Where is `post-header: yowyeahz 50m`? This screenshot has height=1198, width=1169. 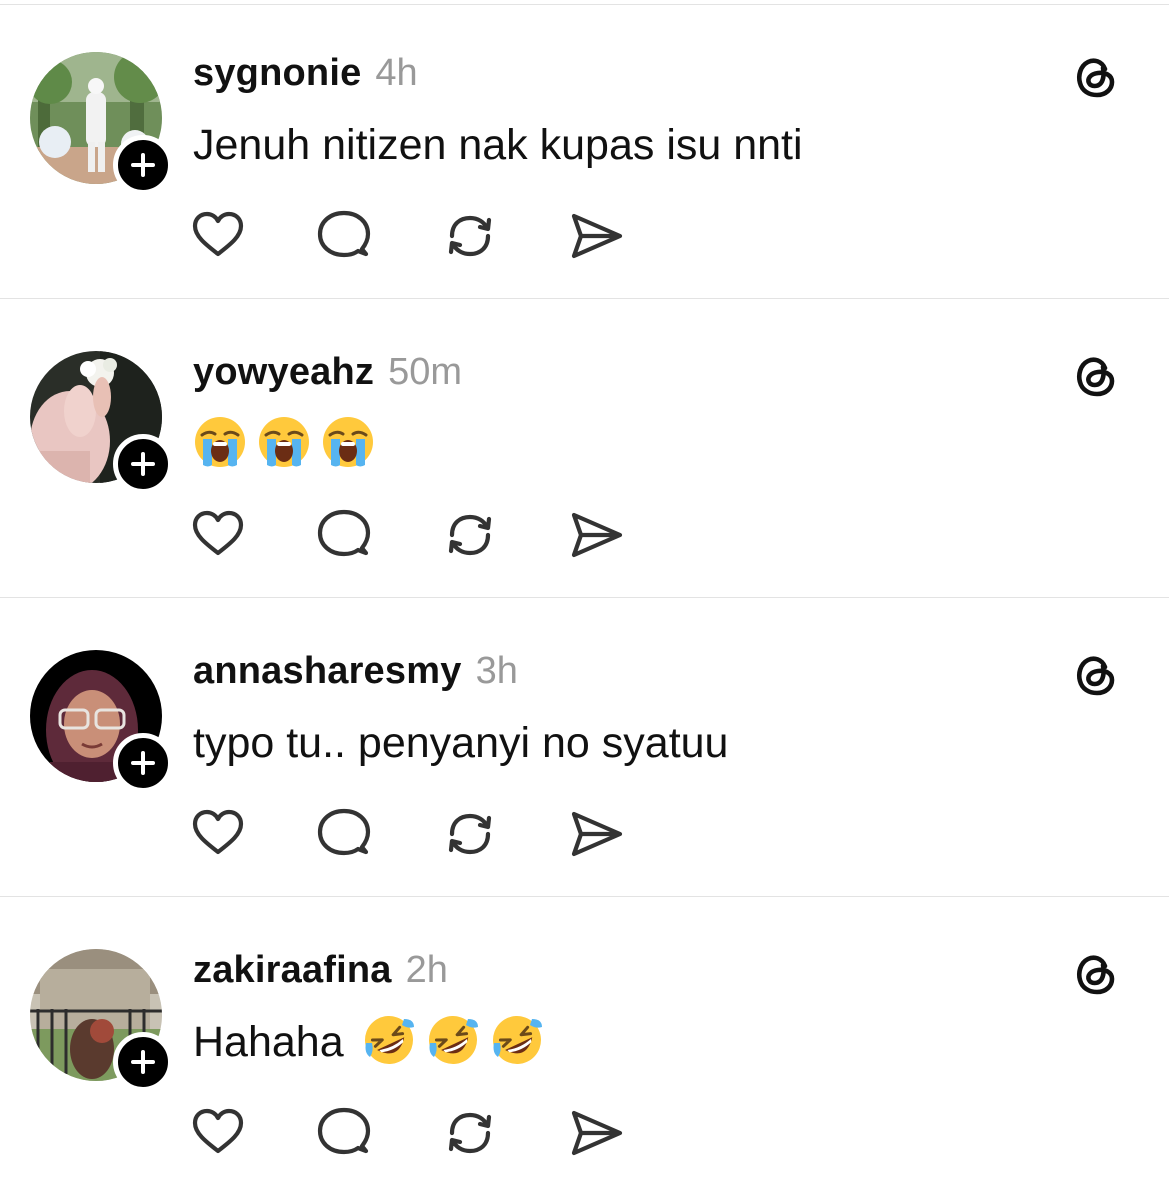
post-header: yowyeahz 50m is located at coordinates (327, 375).